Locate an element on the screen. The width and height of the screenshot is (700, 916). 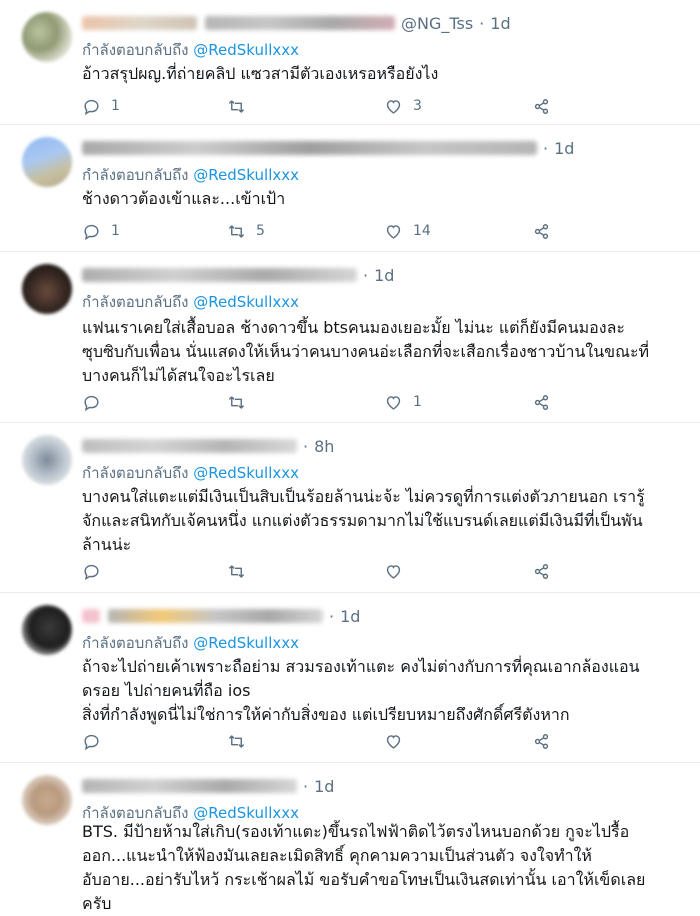
reply-count: 1 is located at coordinates (115, 231).